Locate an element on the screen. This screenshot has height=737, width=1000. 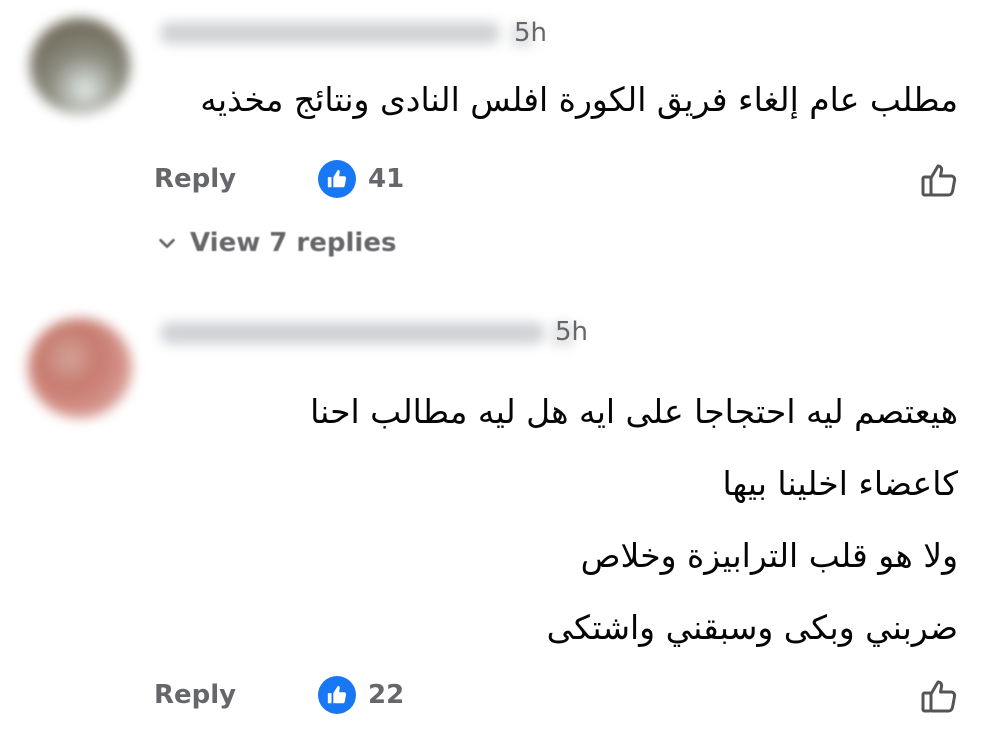
reaction-count: 41 is located at coordinates (386, 179).